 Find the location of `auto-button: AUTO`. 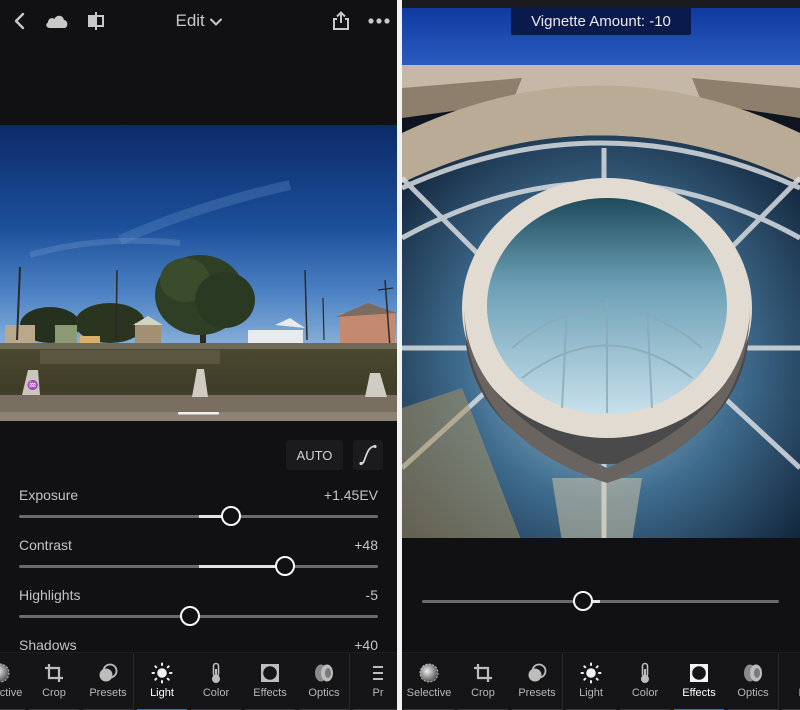

auto-button: AUTO is located at coordinates (314, 455).